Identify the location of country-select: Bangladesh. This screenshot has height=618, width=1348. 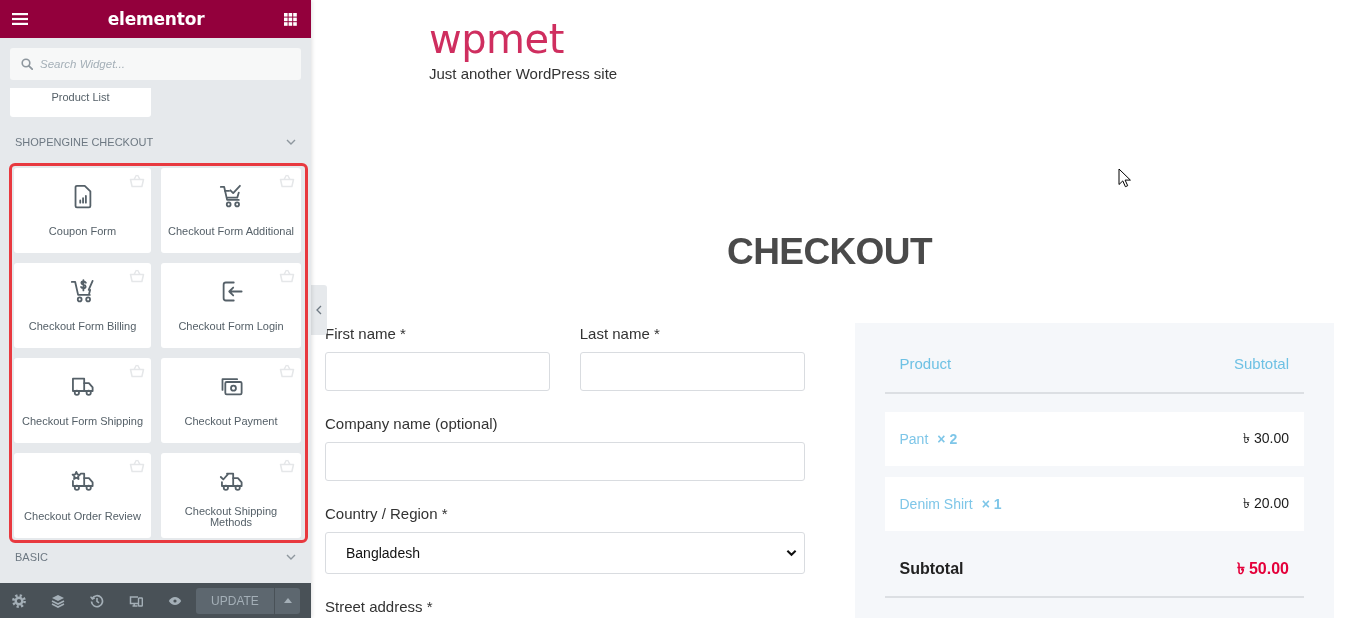
(565, 553).